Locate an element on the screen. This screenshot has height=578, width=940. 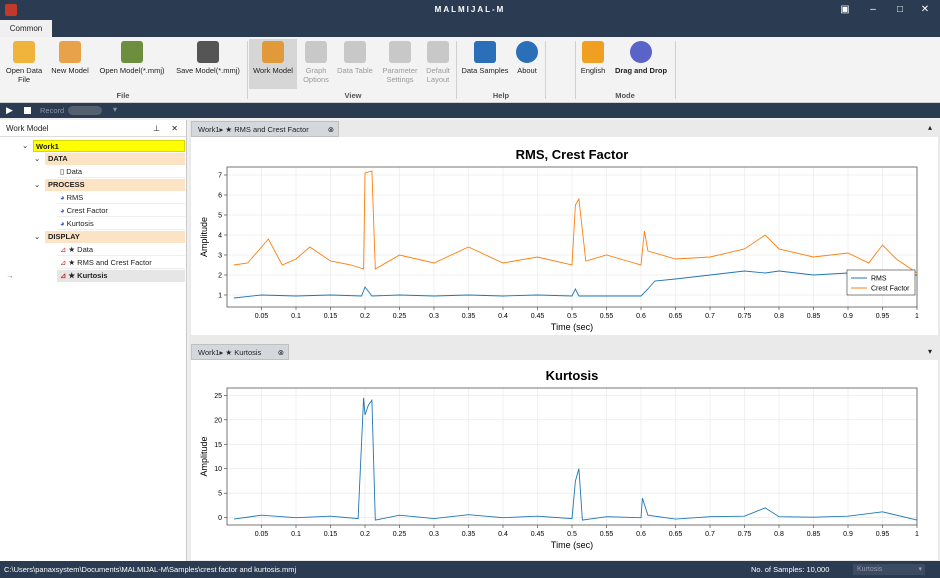
x-tick-label: 0.25 is located at coordinates (400, 316).